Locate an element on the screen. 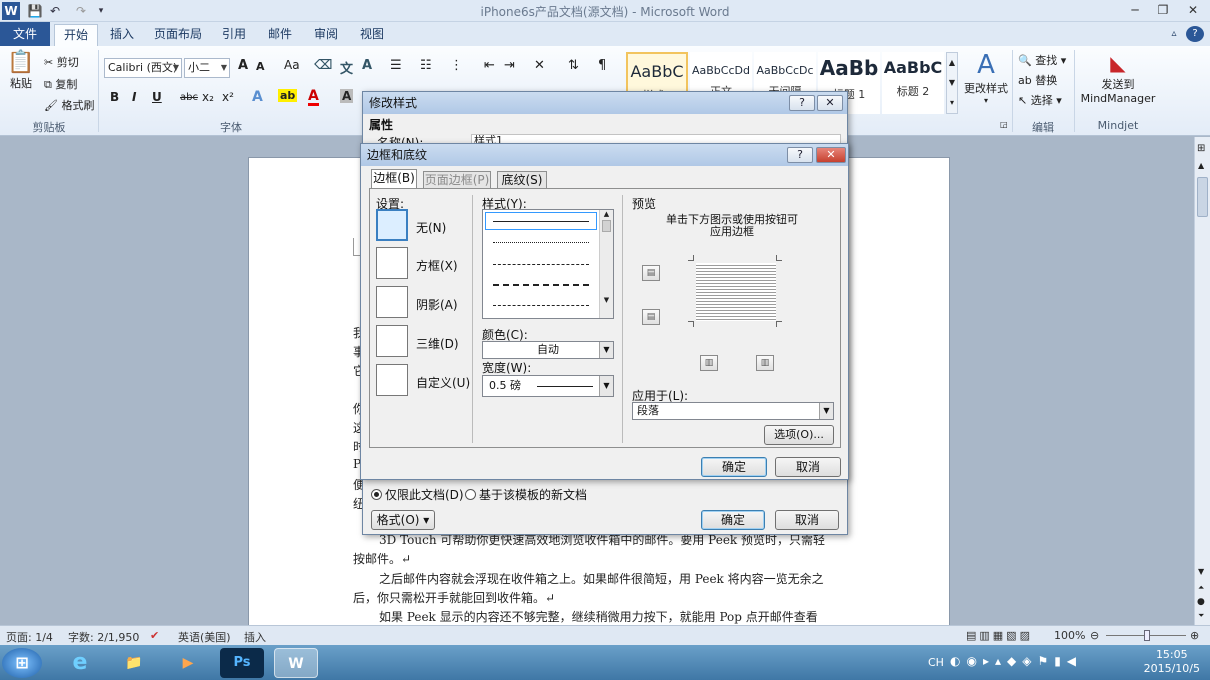  input-language: CH is located at coordinates (936, 662).